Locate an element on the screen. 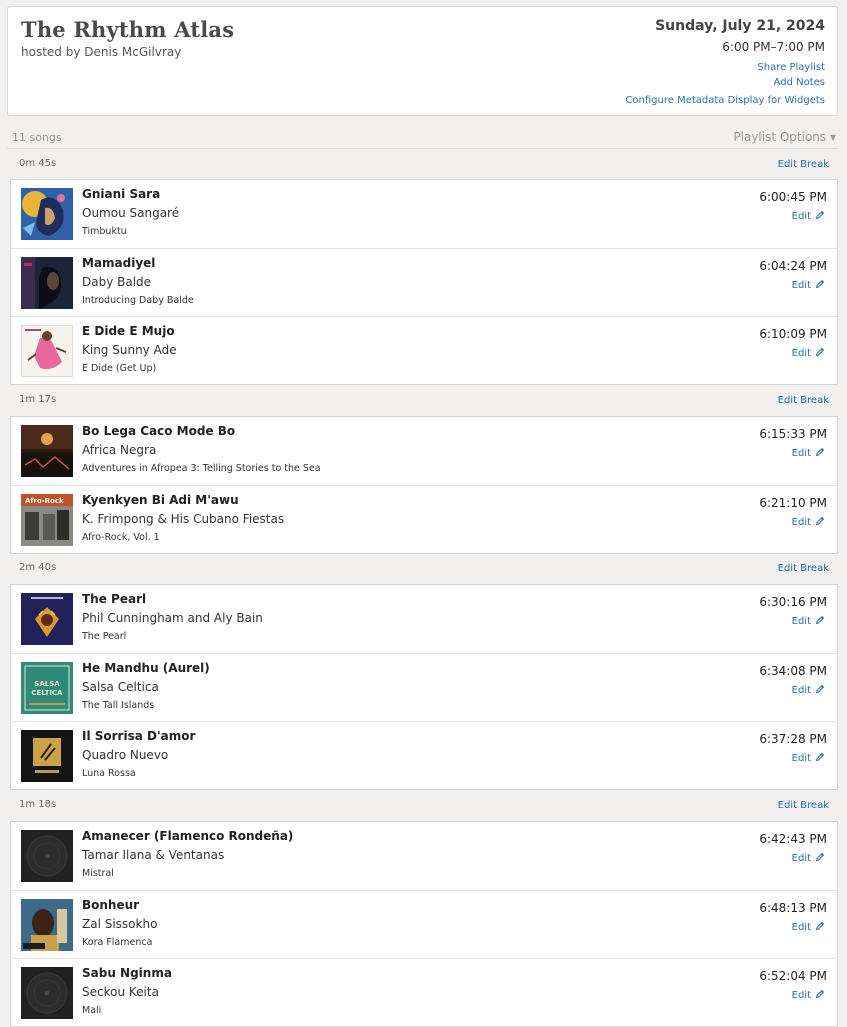  break-row: 1m 18s Edit Break is located at coordinates (422, 805).